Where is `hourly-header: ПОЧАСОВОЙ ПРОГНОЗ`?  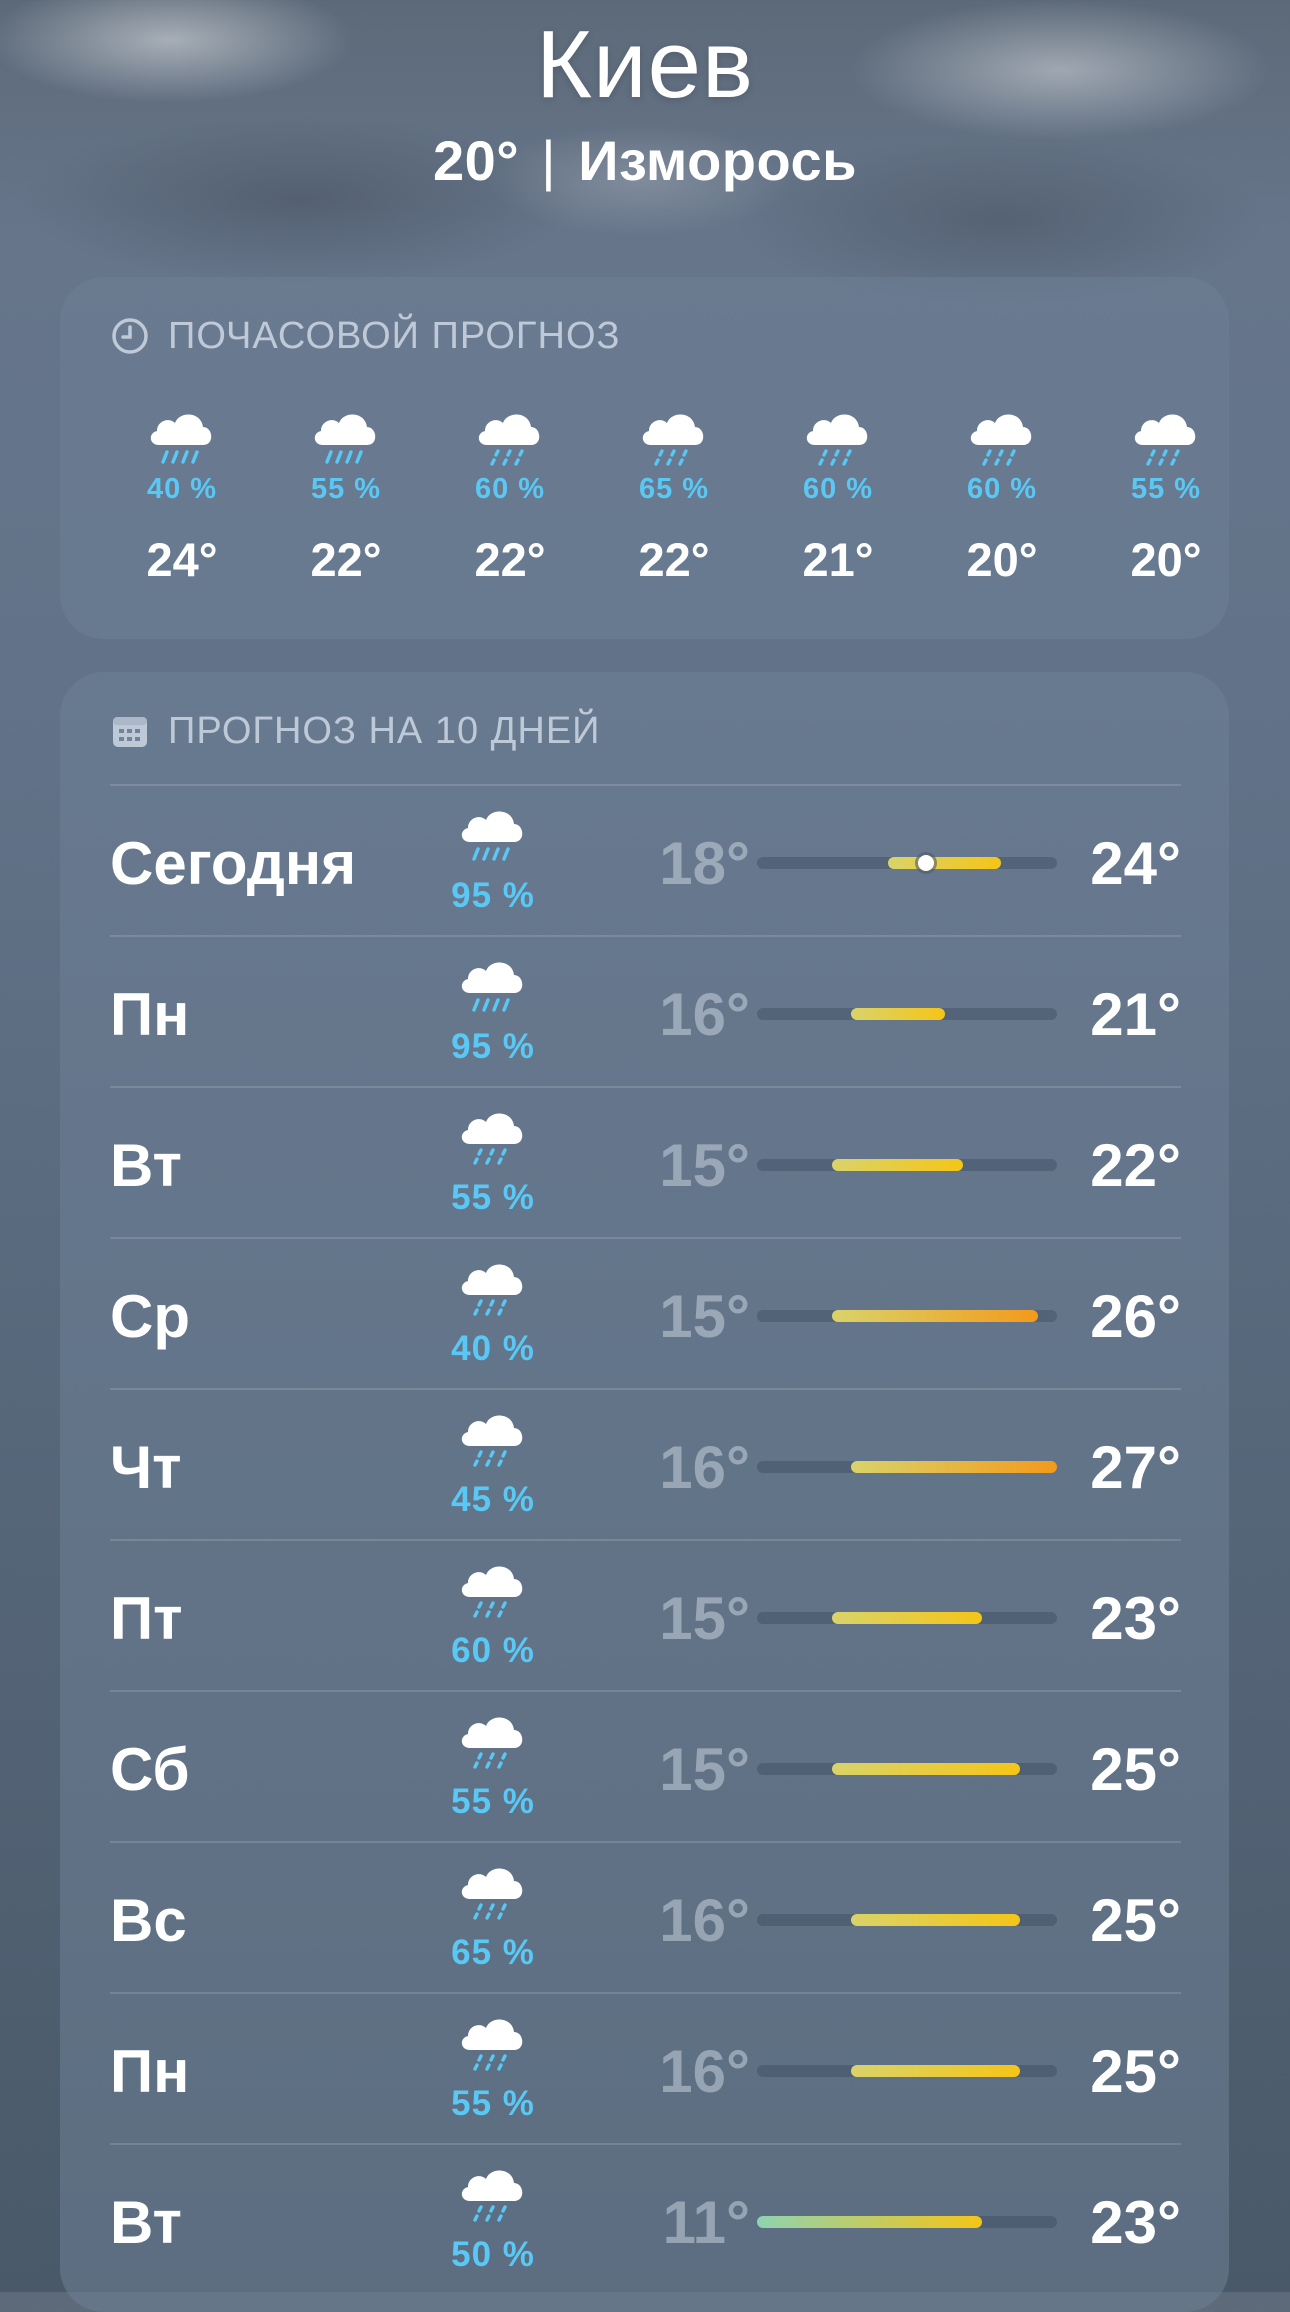 hourly-header: ПОЧАСОВОЙ ПРОГНОЗ is located at coordinates (365, 336).